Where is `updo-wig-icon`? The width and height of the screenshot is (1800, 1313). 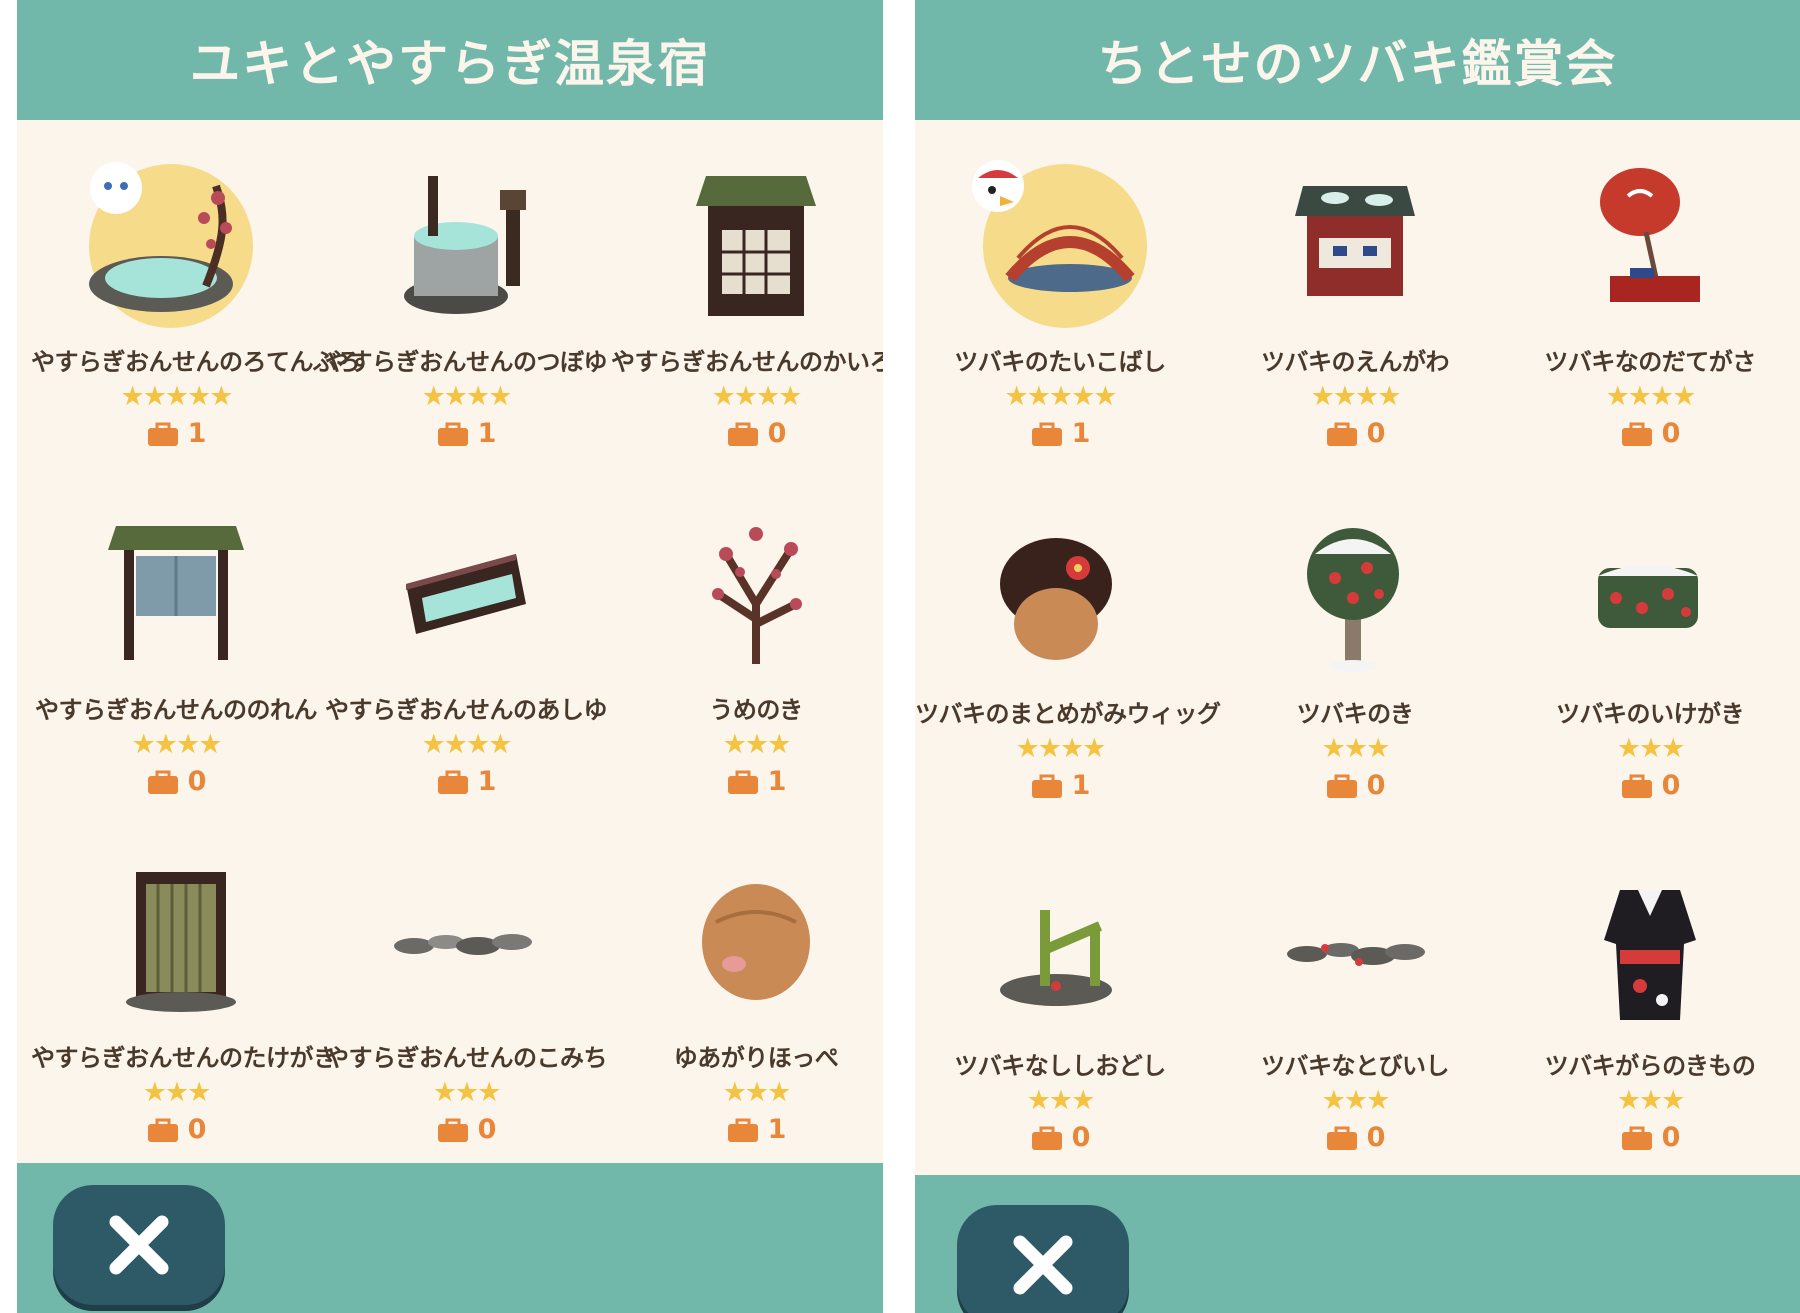
updo-wig-icon is located at coordinates (1060, 598).